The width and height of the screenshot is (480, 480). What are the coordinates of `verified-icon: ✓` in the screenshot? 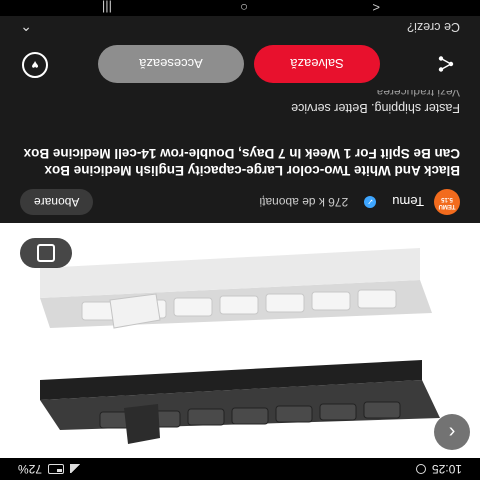 It's located at (370, 202).